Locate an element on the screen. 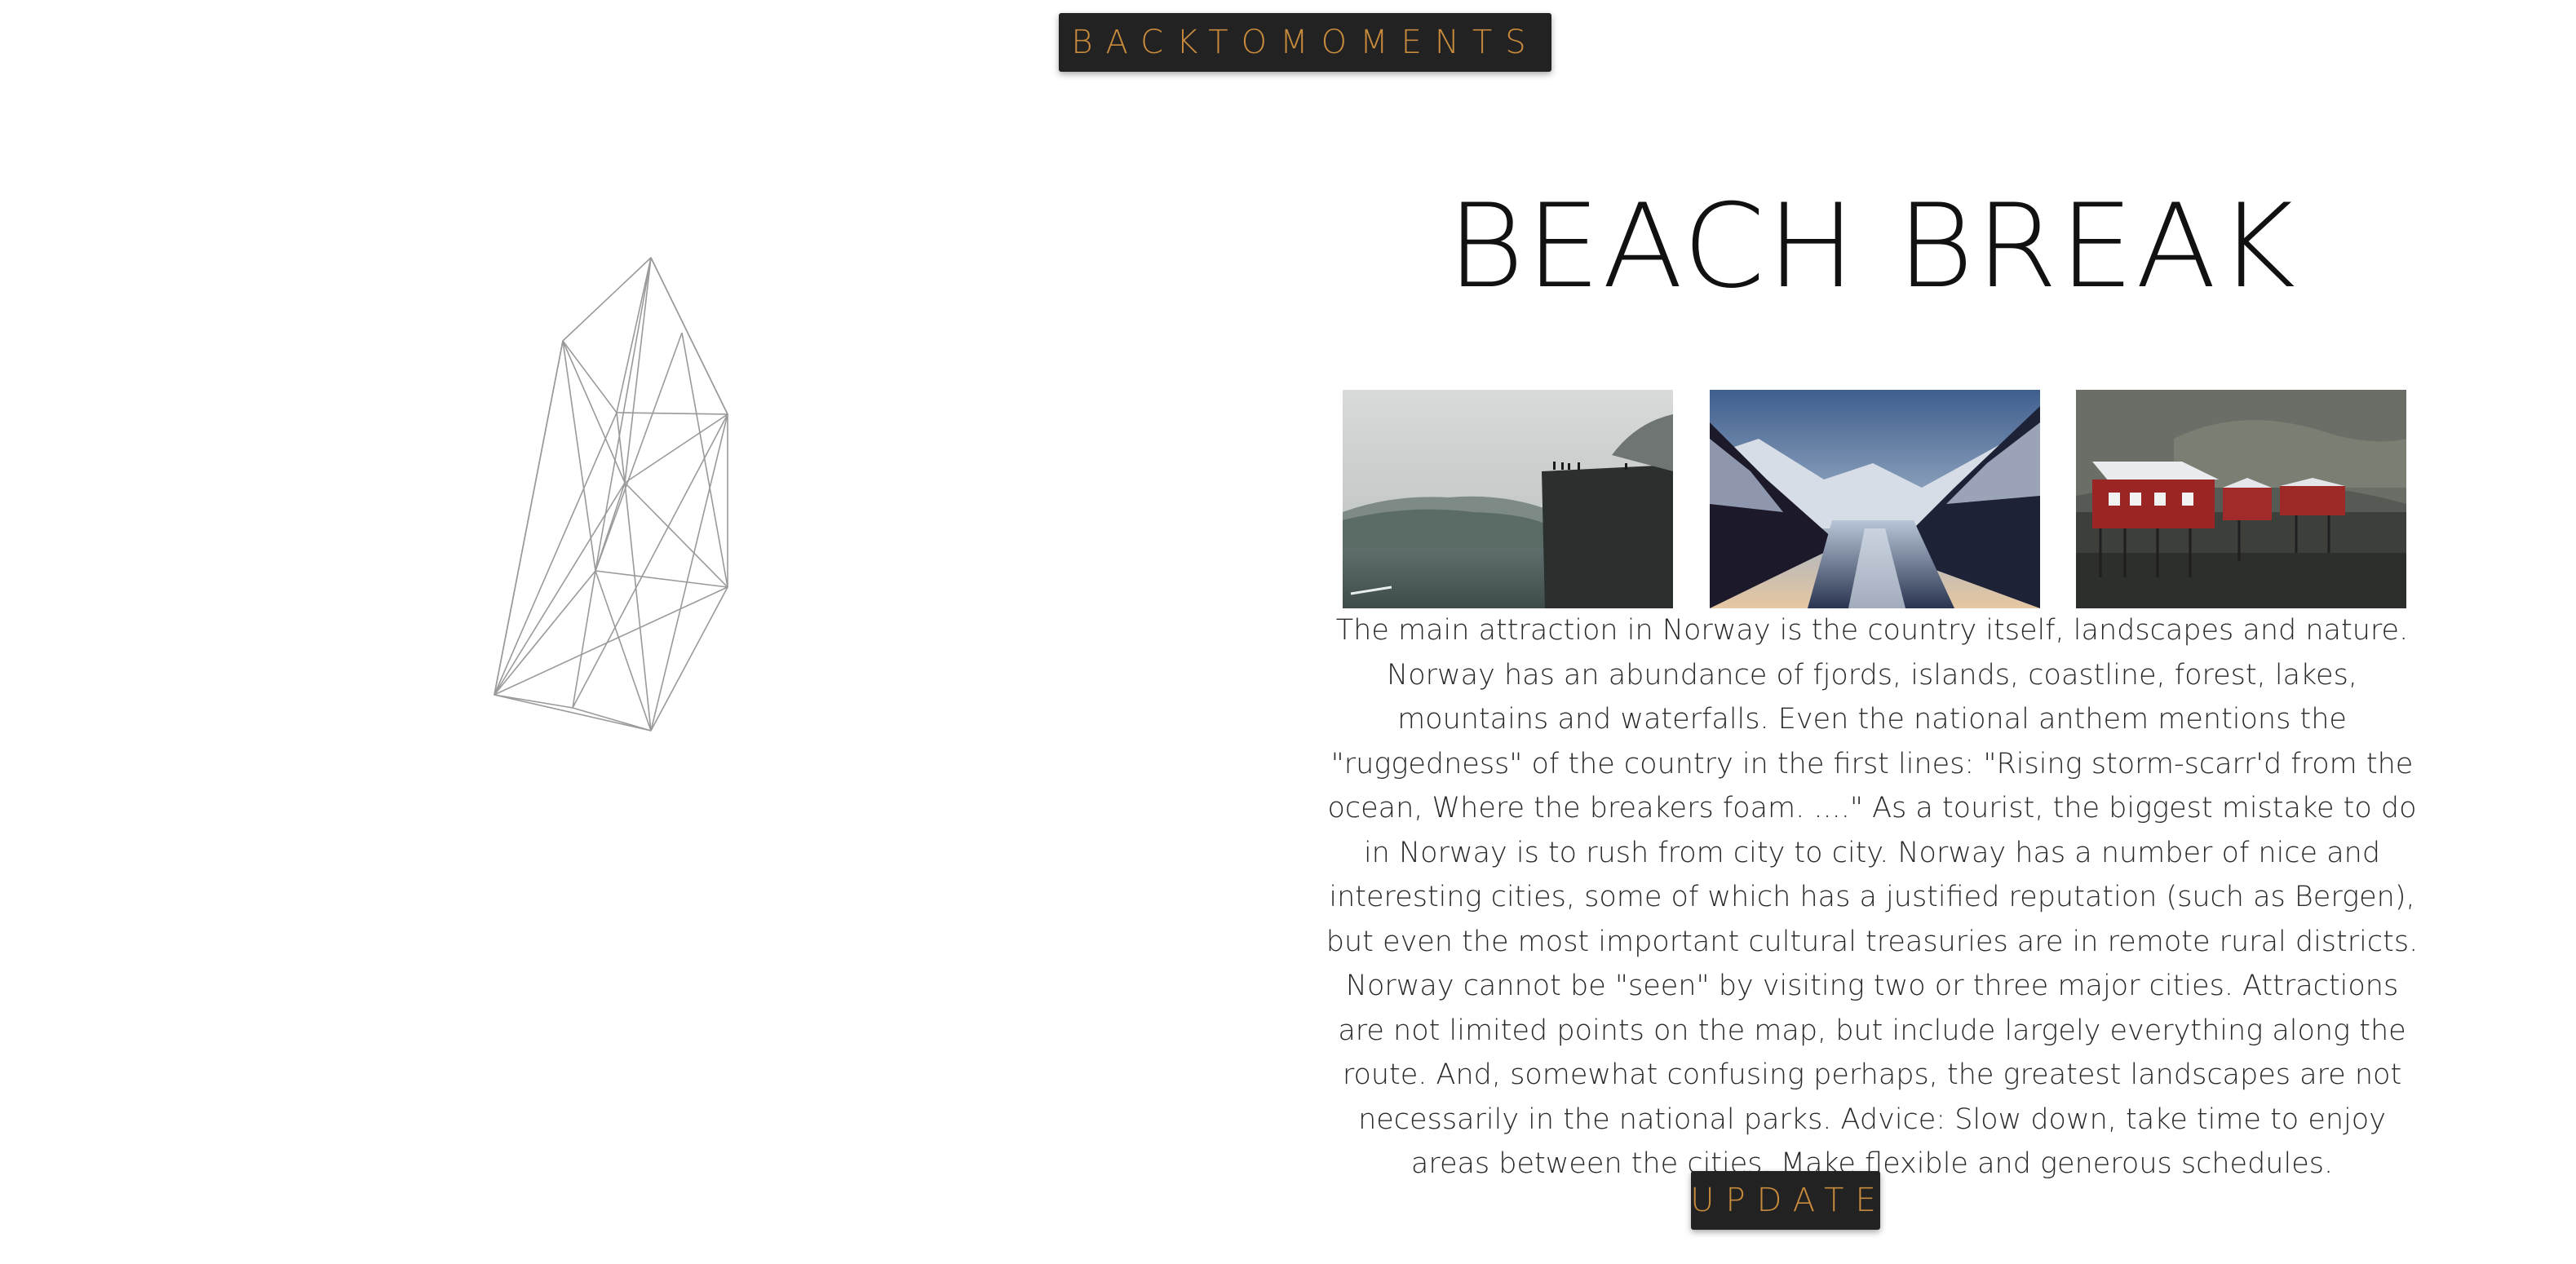  cliff-over-fjord-image is located at coordinates (1508, 499).